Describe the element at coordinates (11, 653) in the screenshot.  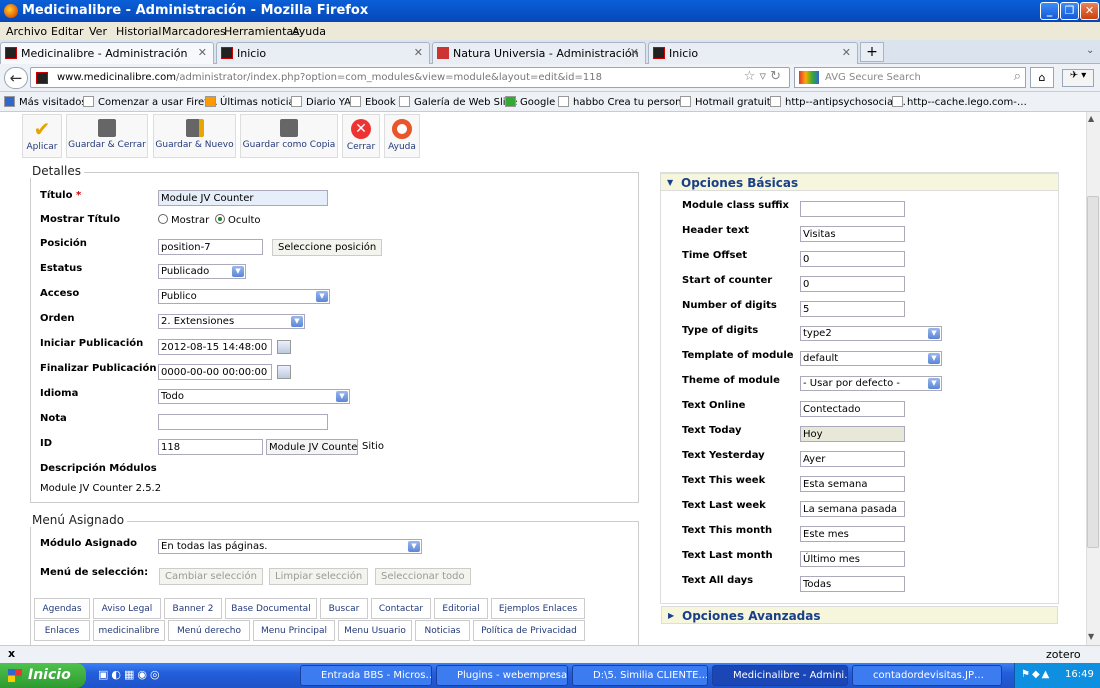
I see `close-addon-bar-icon: x` at that location.